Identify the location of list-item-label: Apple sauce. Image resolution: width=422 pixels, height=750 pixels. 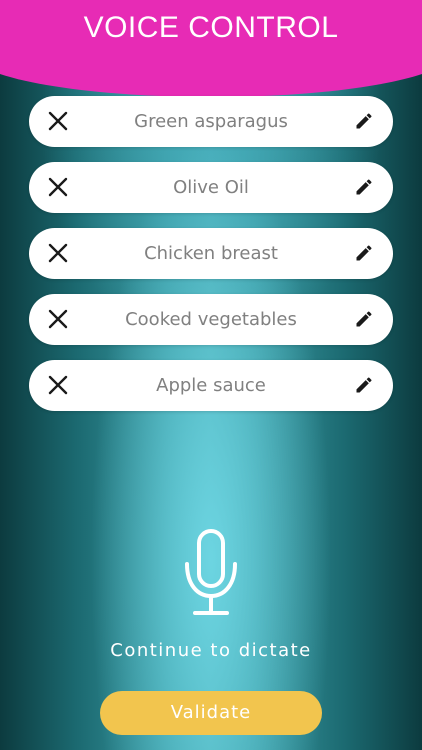
(211, 385).